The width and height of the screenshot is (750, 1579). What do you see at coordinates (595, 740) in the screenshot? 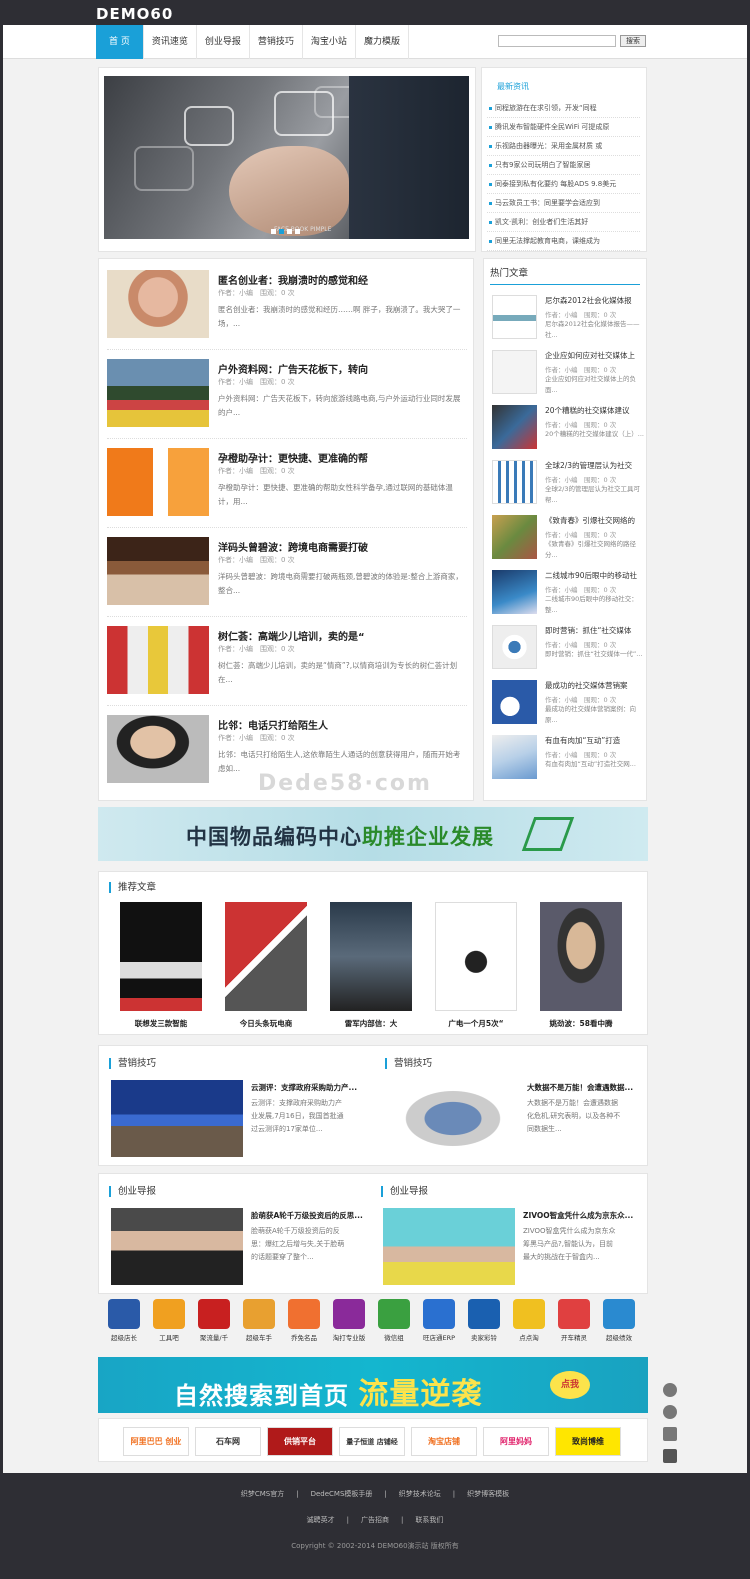
I see `hot-title: 有血有肉加“互动”打造` at bounding box center [595, 740].